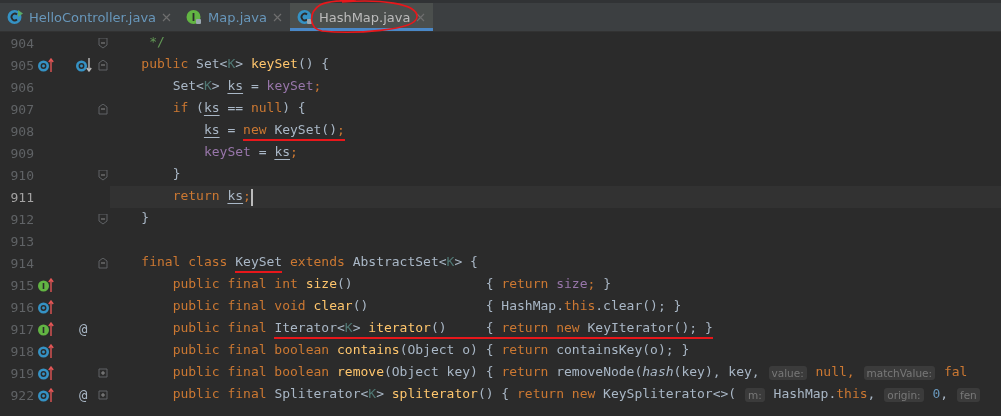 The image size is (1001, 416). Describe the element at coordinates (22, 241) in the screenshot. I see `line-number: 913` at that location.